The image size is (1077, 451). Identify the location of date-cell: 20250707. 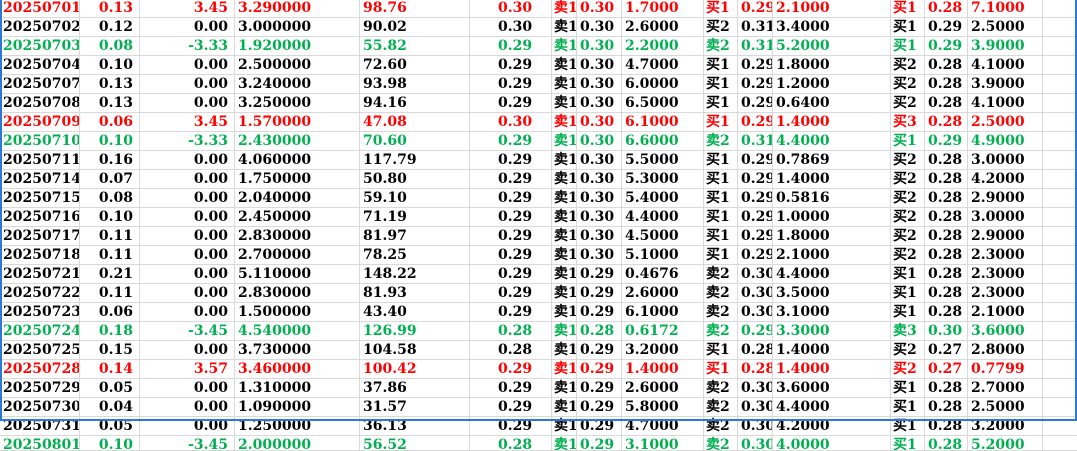
(40, 84).